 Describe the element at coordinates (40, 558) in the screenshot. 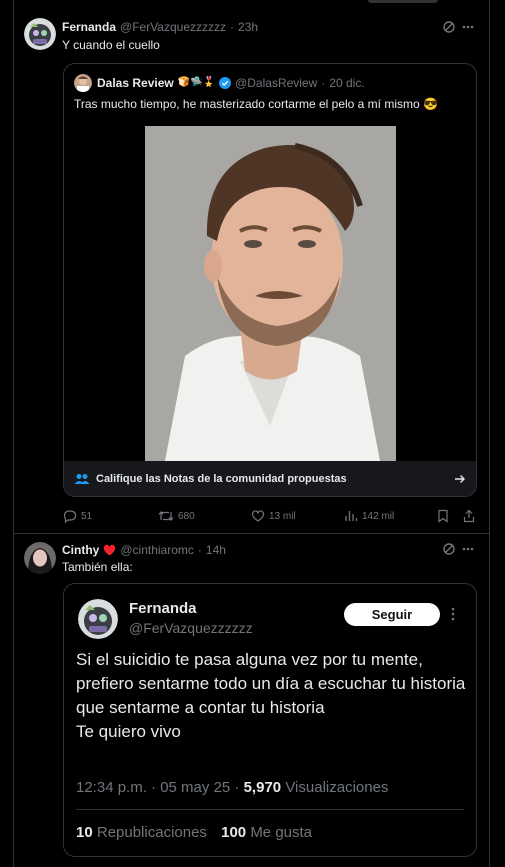

I see `avatar-cinthy` at that location.